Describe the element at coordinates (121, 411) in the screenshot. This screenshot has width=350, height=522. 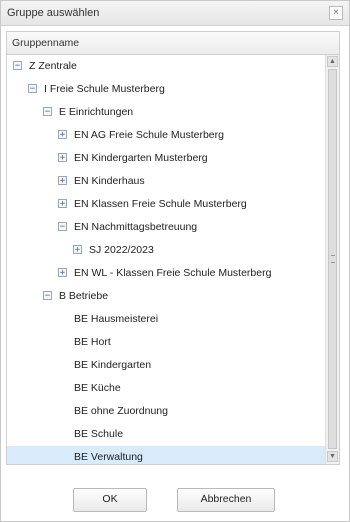
I see `tree-row-label: BE ohne Zuordnung` at that location.